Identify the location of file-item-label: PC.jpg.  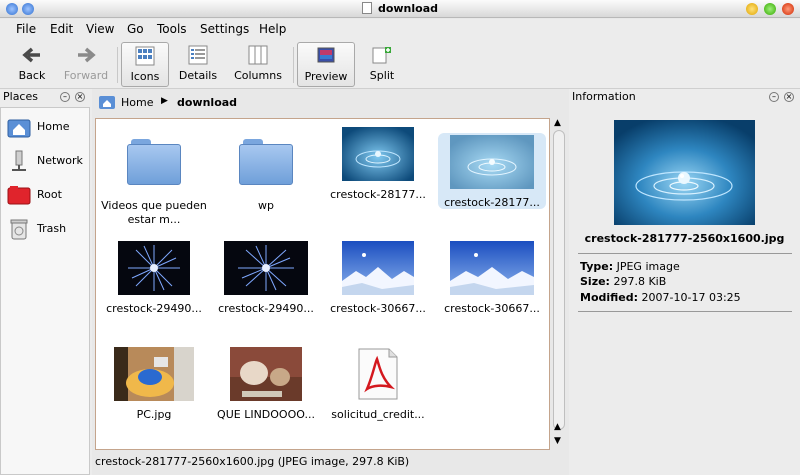
(154, 414).